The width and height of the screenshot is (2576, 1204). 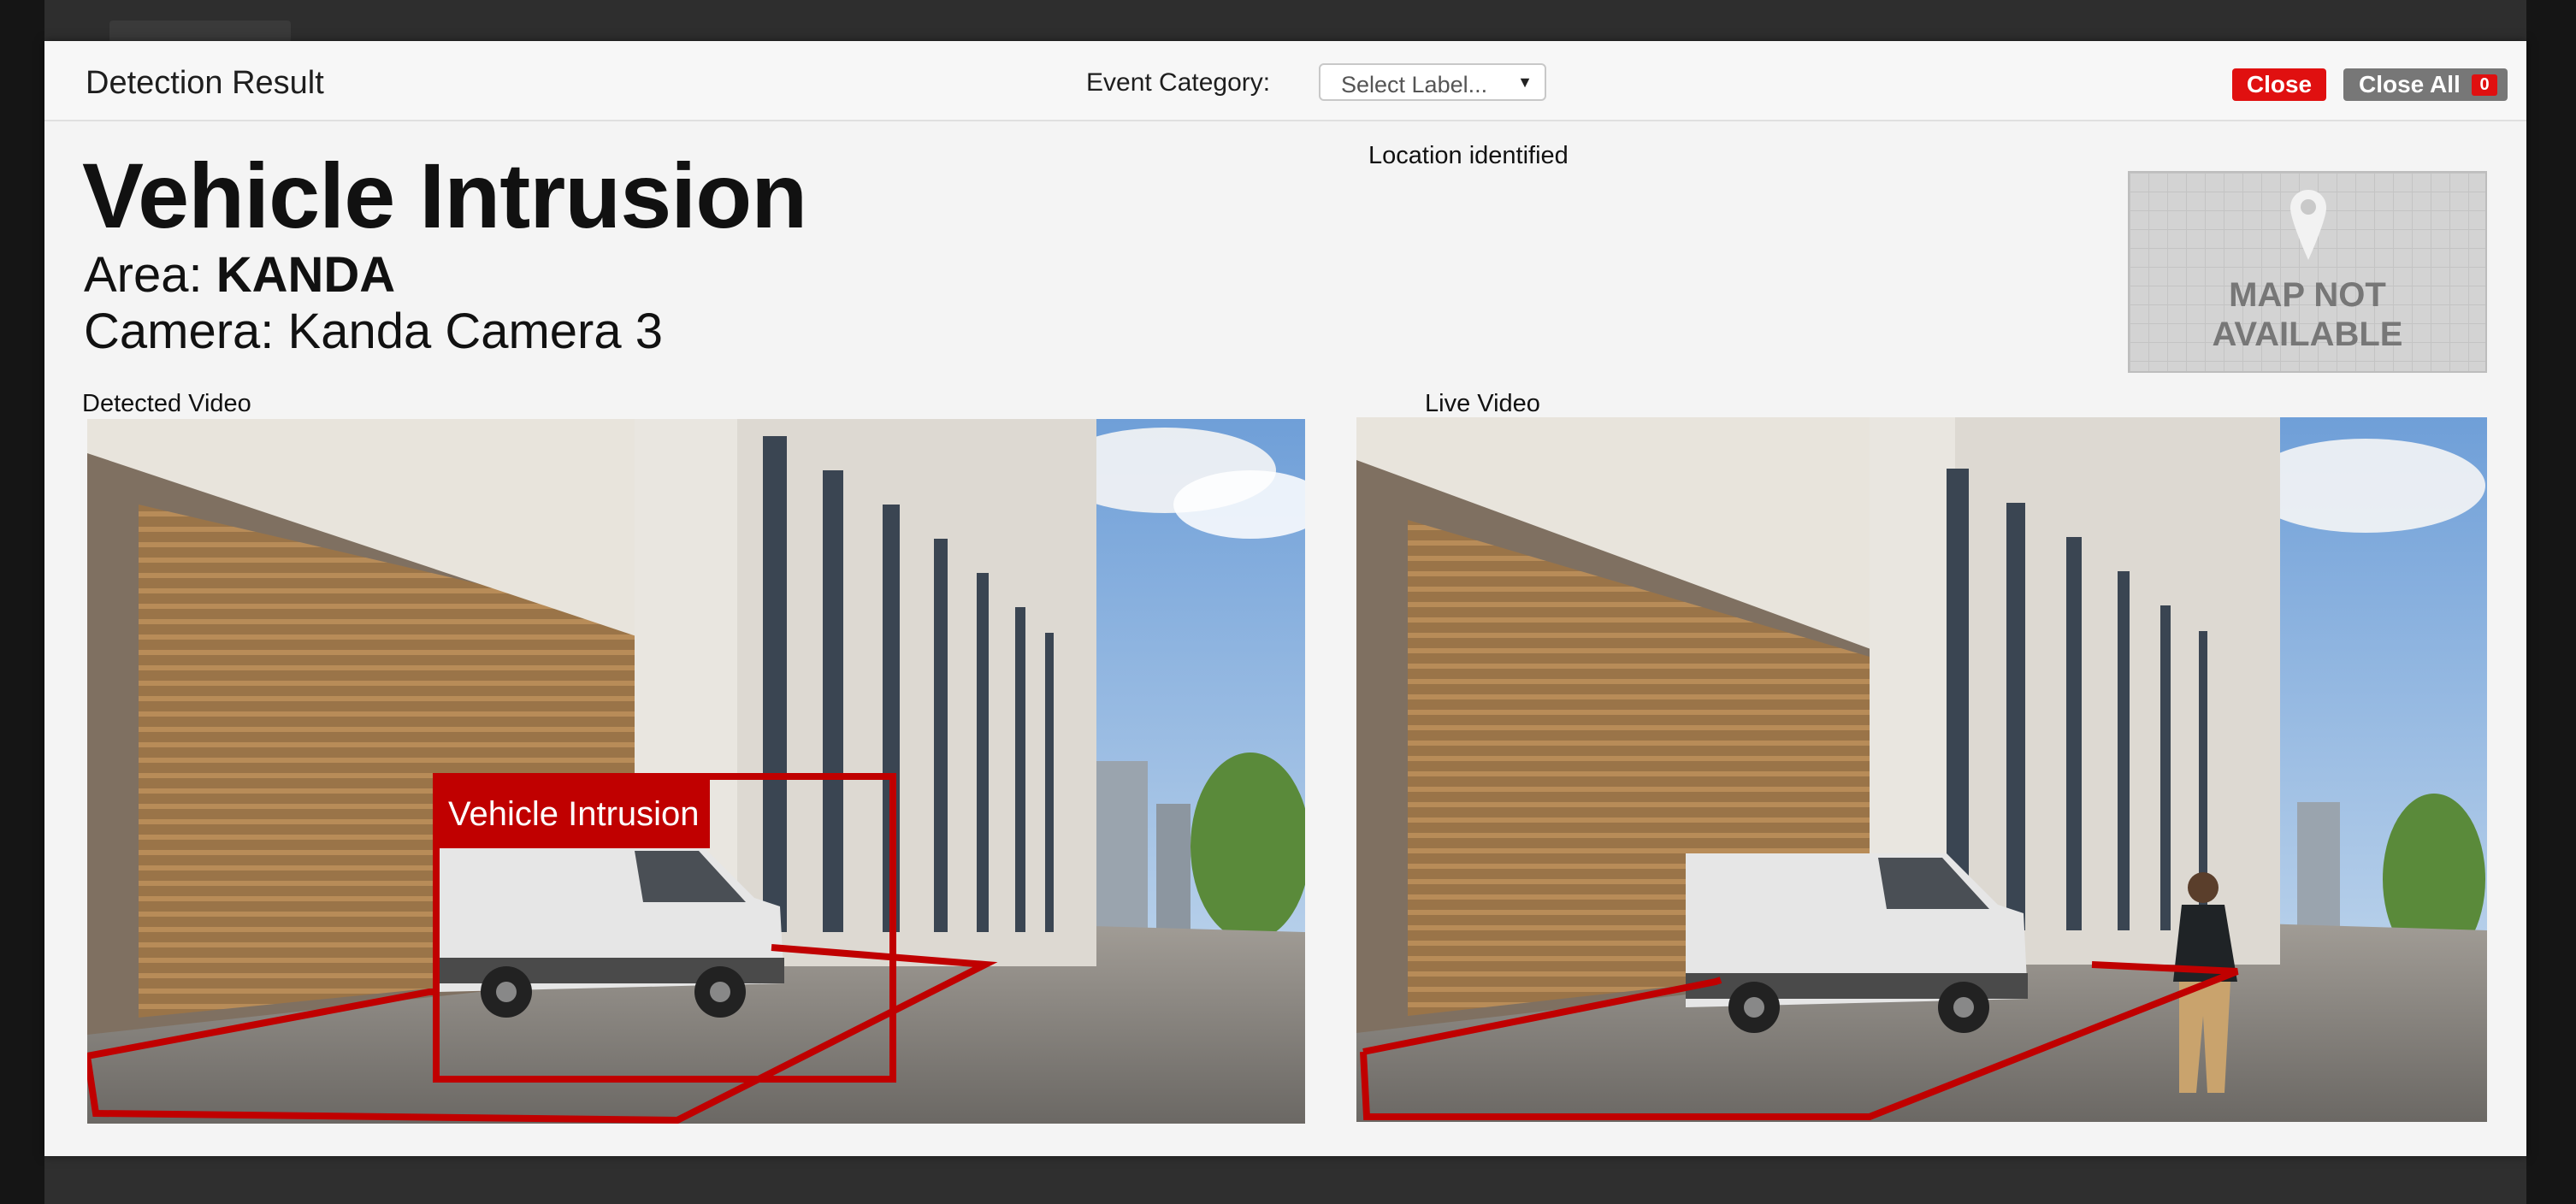 I want to click on map-placeholder: MAP NOT AVAILABLE, so click(x=2307, y=272).